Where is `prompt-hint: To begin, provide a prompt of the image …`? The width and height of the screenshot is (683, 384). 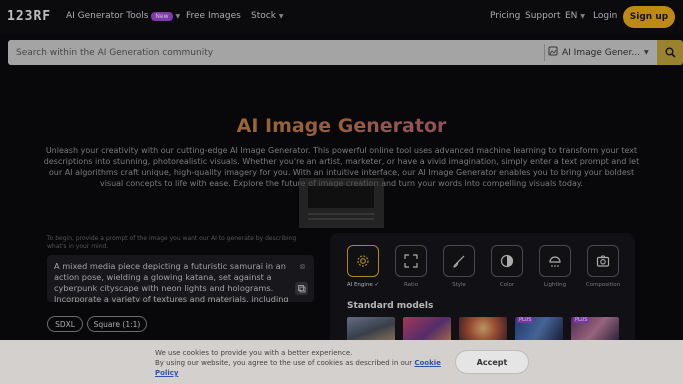
prompt-hint: To begin, provide a prompt of the image … is located at coordinates (172, 242).